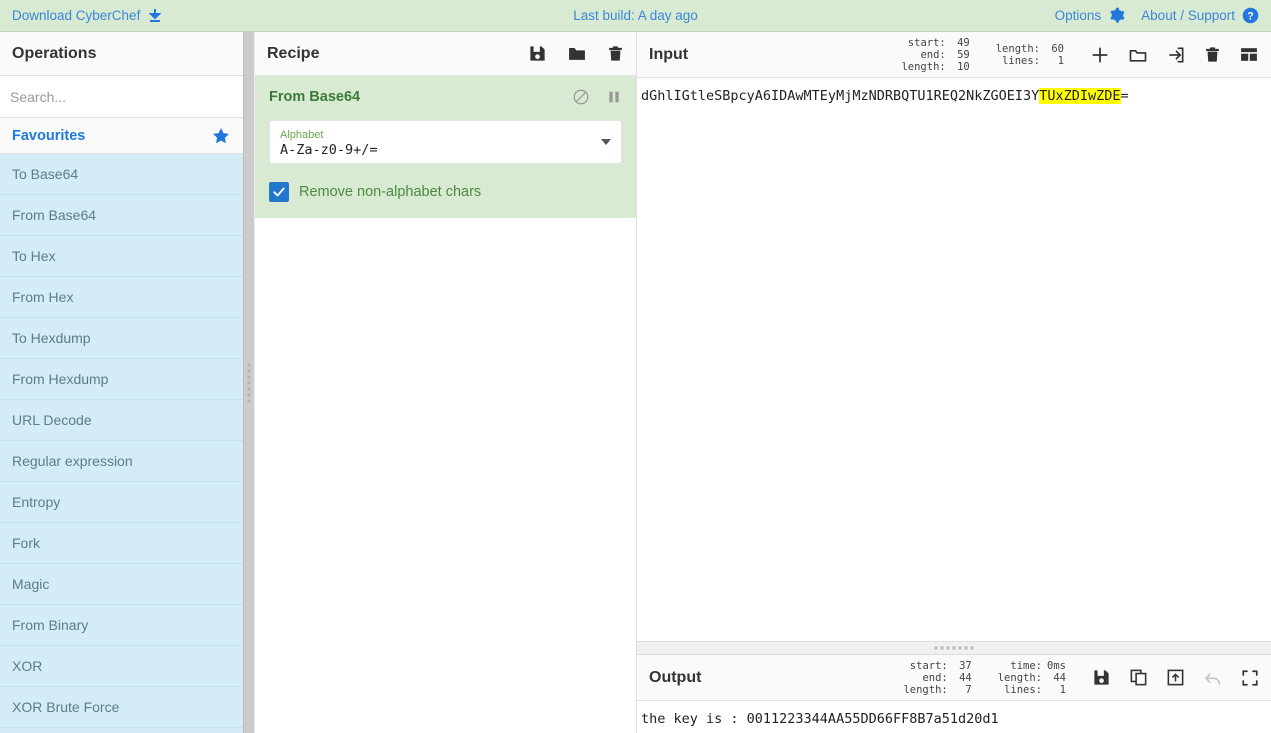  I want to click on open-folder-icon, so click(1138, 55).